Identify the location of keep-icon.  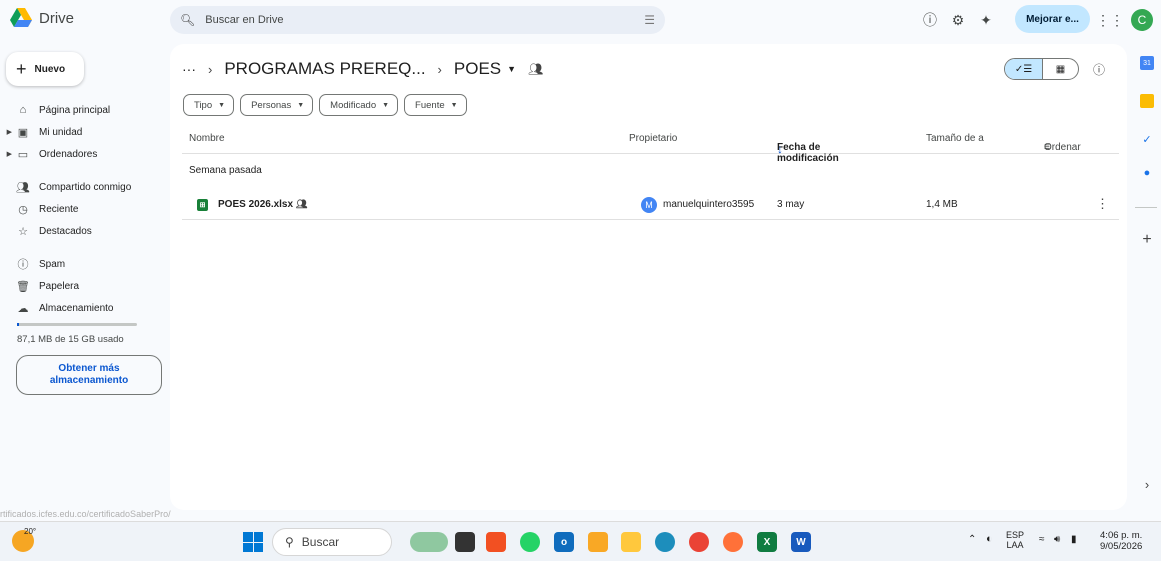
(1147, 101).